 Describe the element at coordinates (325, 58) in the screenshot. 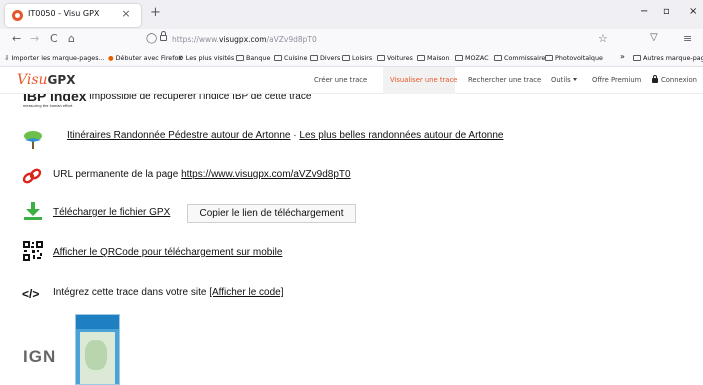

I see `bookmark-folder-divers: Divers` at that location.